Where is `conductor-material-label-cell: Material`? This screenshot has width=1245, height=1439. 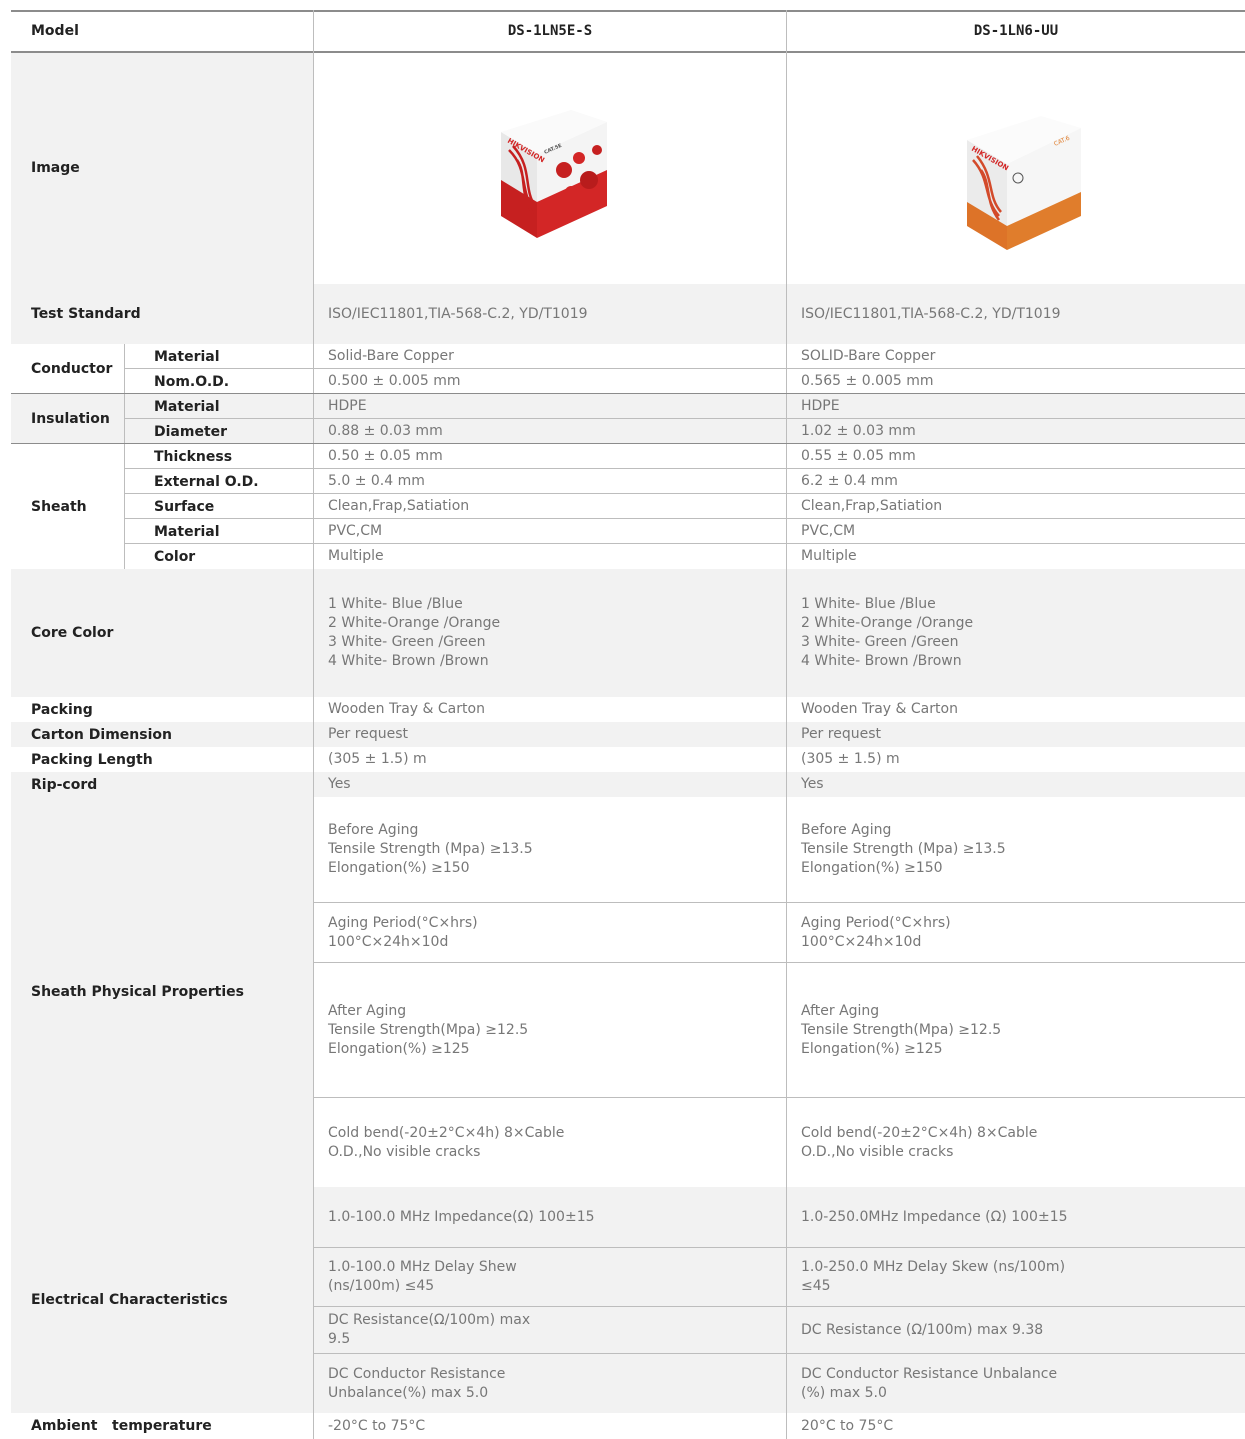 conductor-material-label-cell: Material is located at coordinates (219, 356).